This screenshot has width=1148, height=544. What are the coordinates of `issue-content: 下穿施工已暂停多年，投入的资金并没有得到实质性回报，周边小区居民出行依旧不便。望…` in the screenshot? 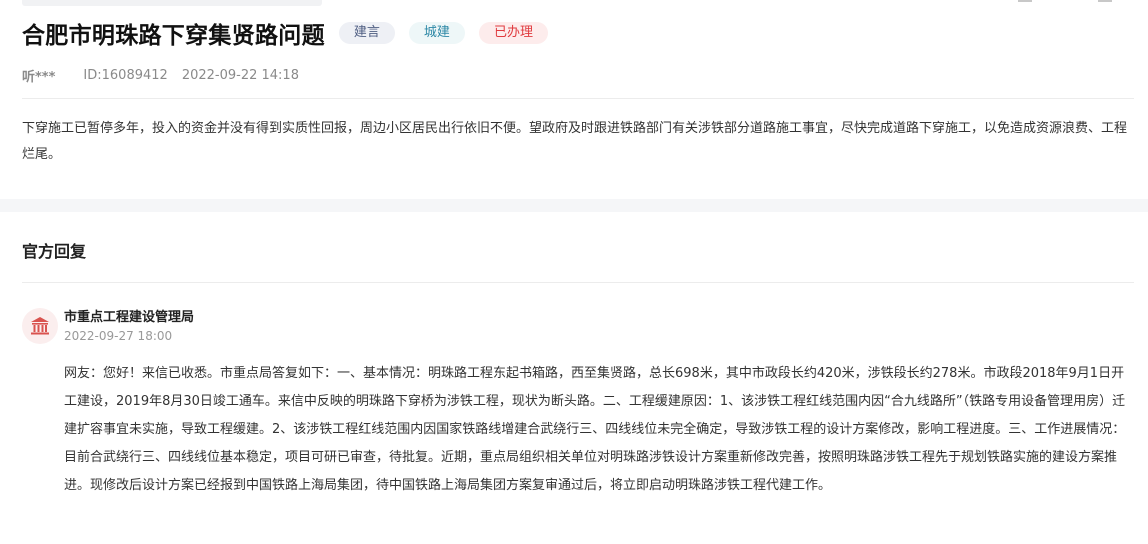 It's located at (575, 141).